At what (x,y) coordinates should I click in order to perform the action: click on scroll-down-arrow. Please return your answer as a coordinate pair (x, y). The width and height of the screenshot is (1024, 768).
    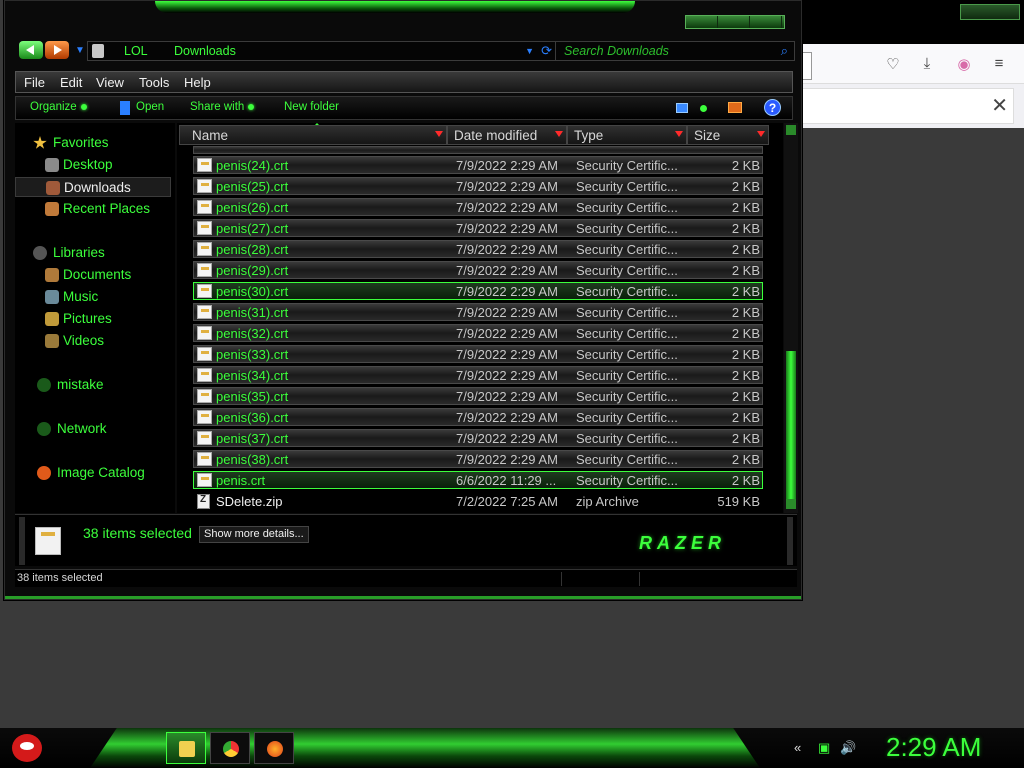
    Looking at the image, I should click on (791, 504).